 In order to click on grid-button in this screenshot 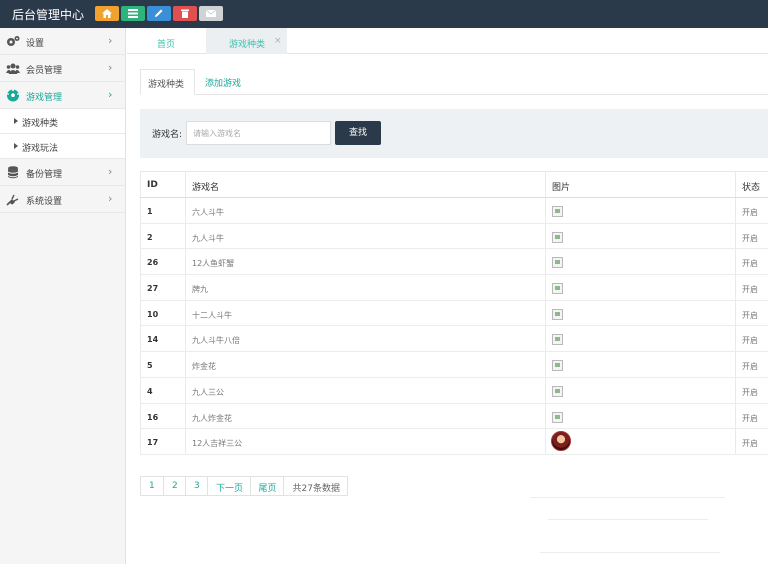, I will do `click(133, 13)`.